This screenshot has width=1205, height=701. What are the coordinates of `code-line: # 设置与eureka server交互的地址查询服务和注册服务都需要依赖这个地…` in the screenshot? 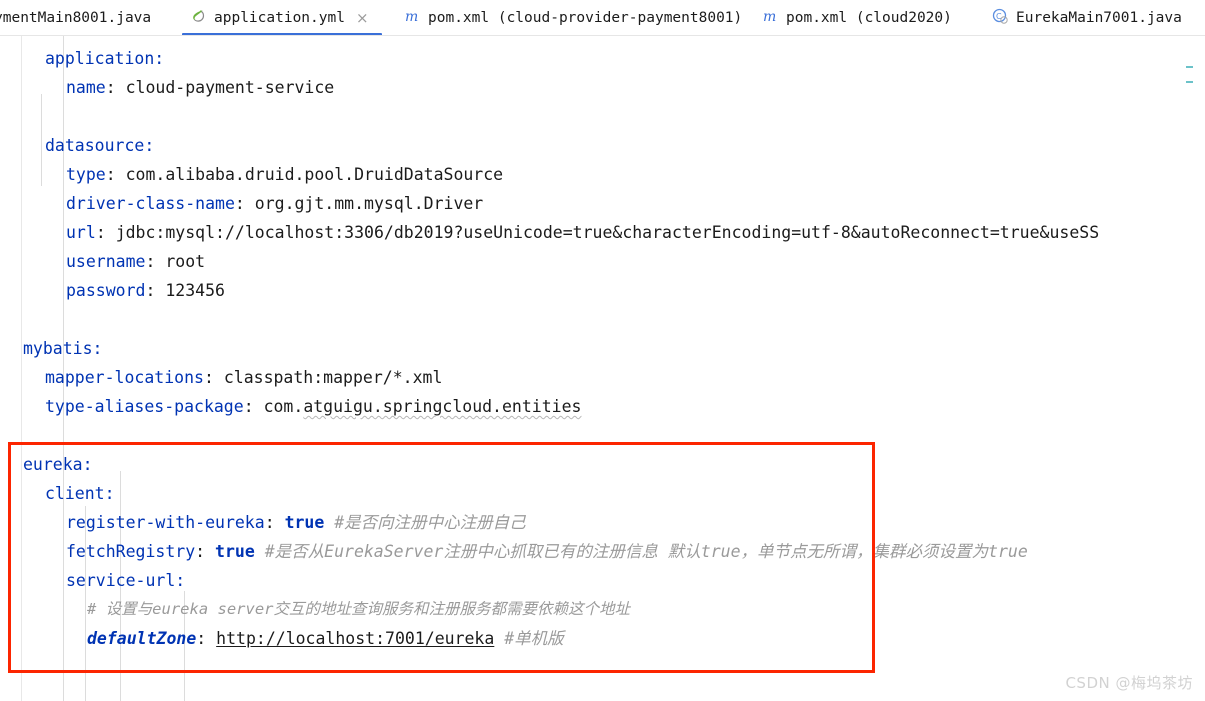 It's located at (358, 609).